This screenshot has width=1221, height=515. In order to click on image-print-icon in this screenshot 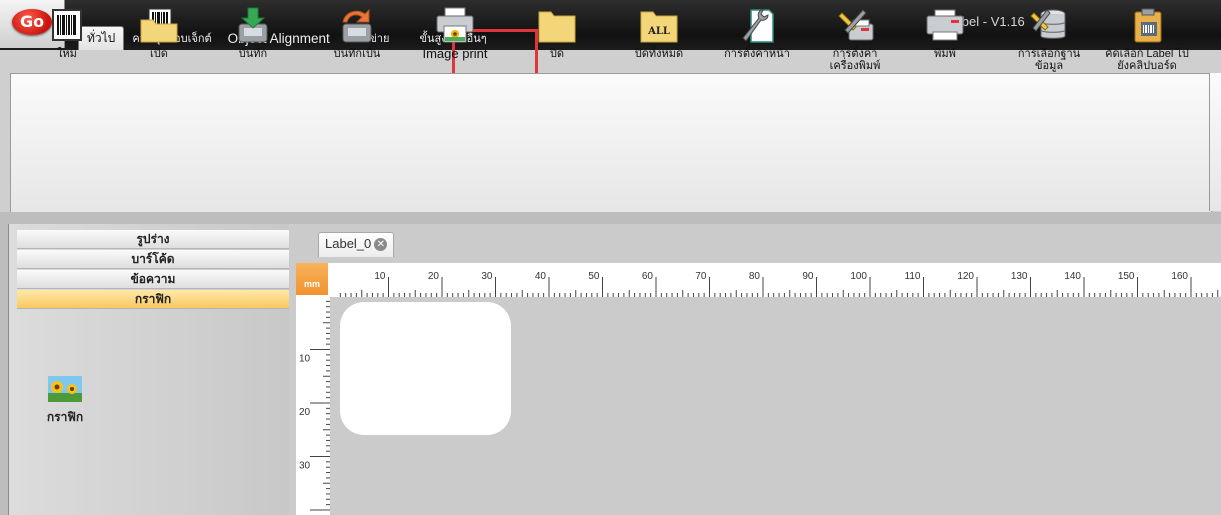, I will do `click(455, 25)`.